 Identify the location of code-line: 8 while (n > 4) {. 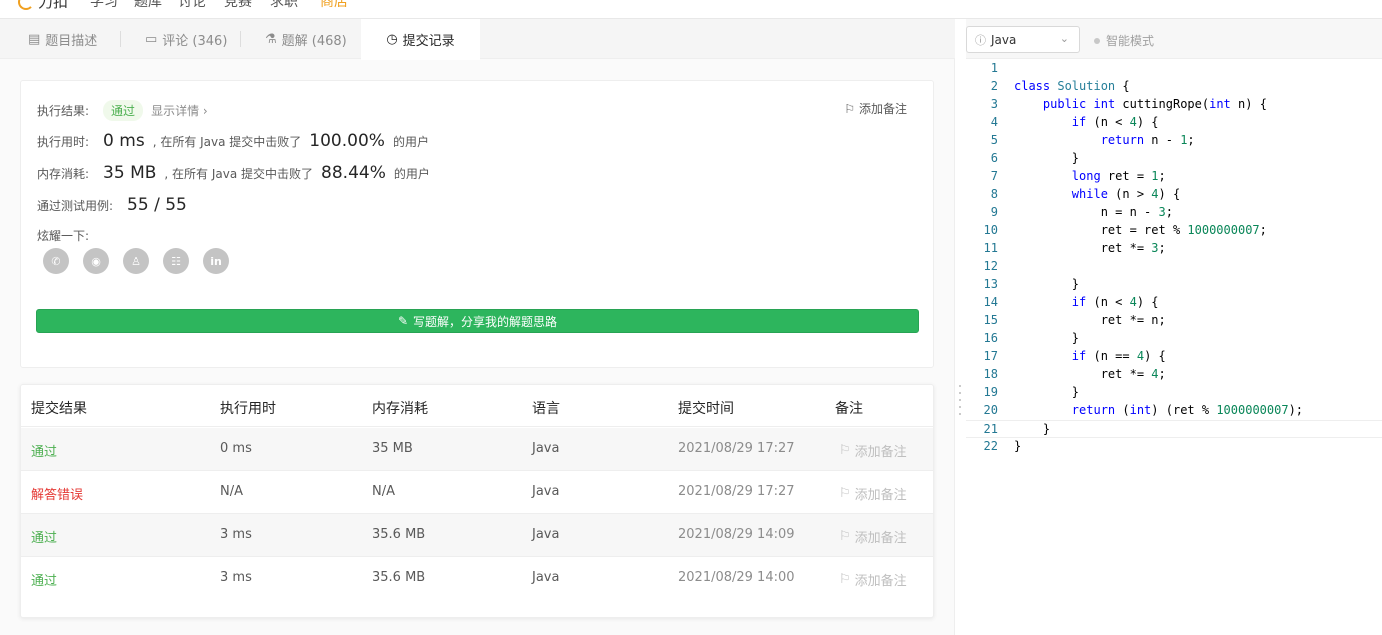
(1174, 195).